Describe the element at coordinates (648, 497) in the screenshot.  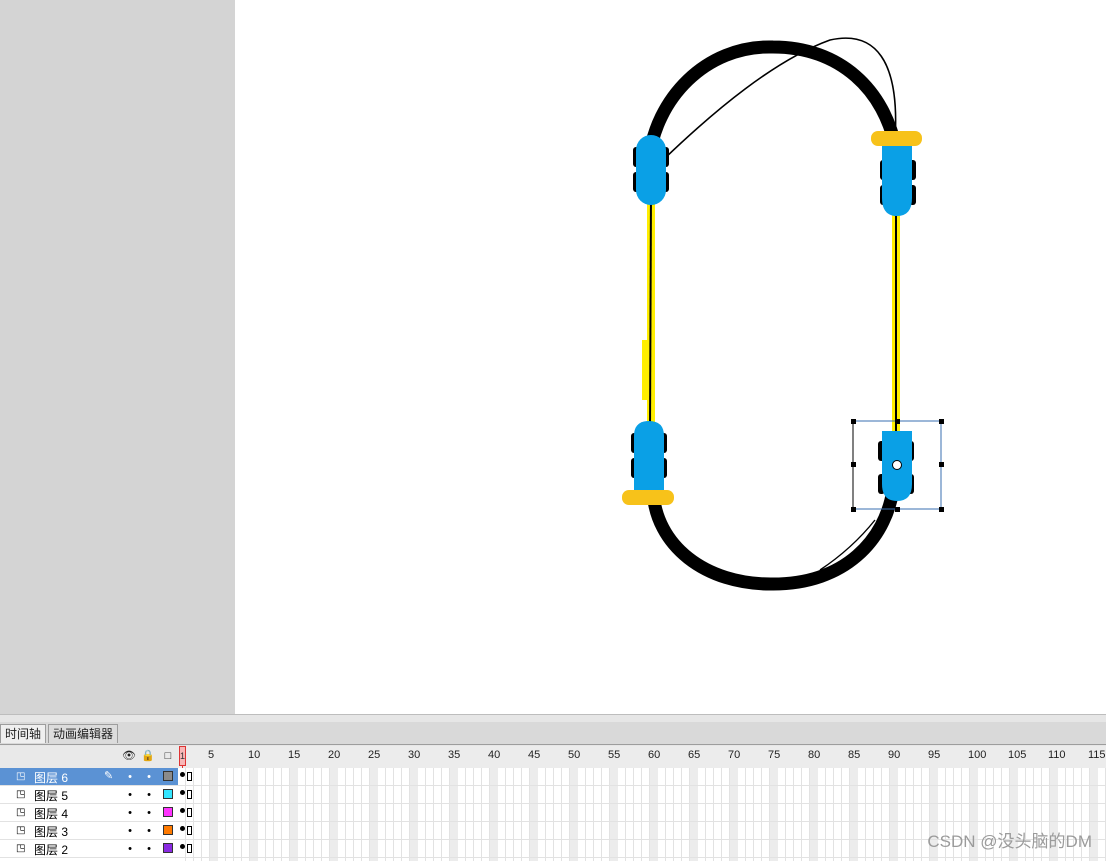
I see `platform-bottom-left` at that location.